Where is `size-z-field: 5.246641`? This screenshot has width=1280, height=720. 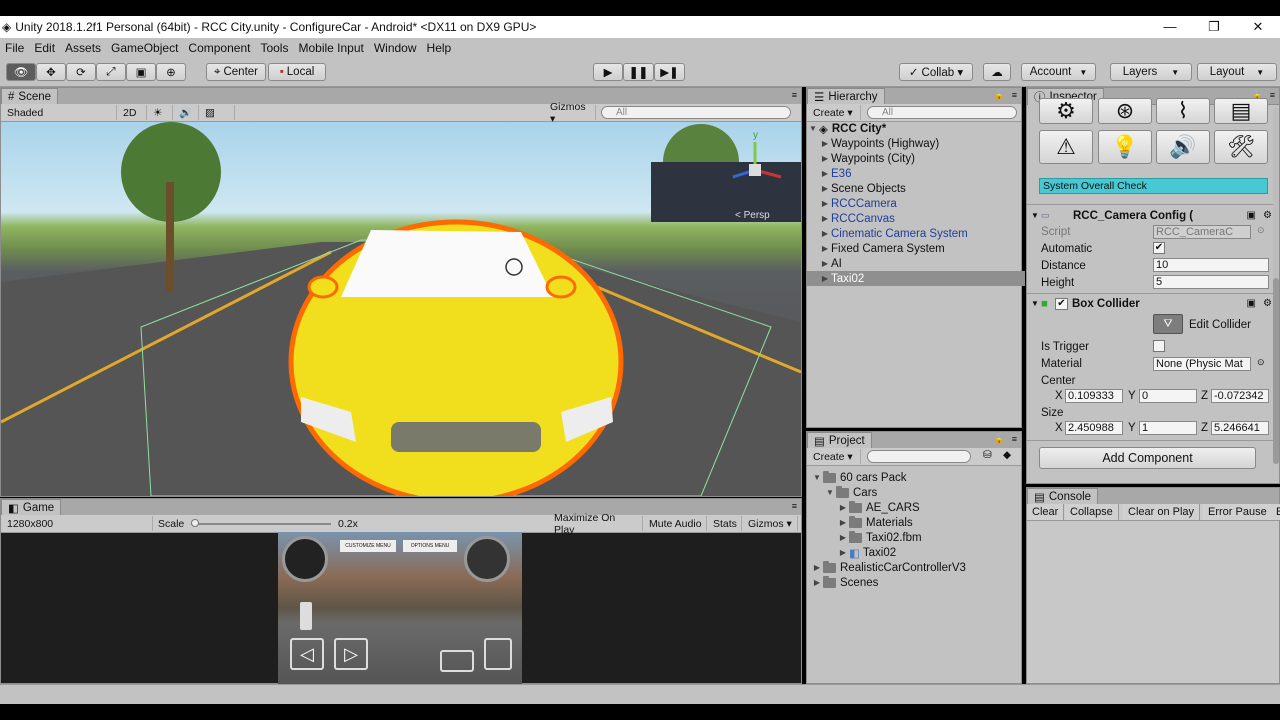 size-z-field: 5.246641 is located at coordinates (1240, 428).